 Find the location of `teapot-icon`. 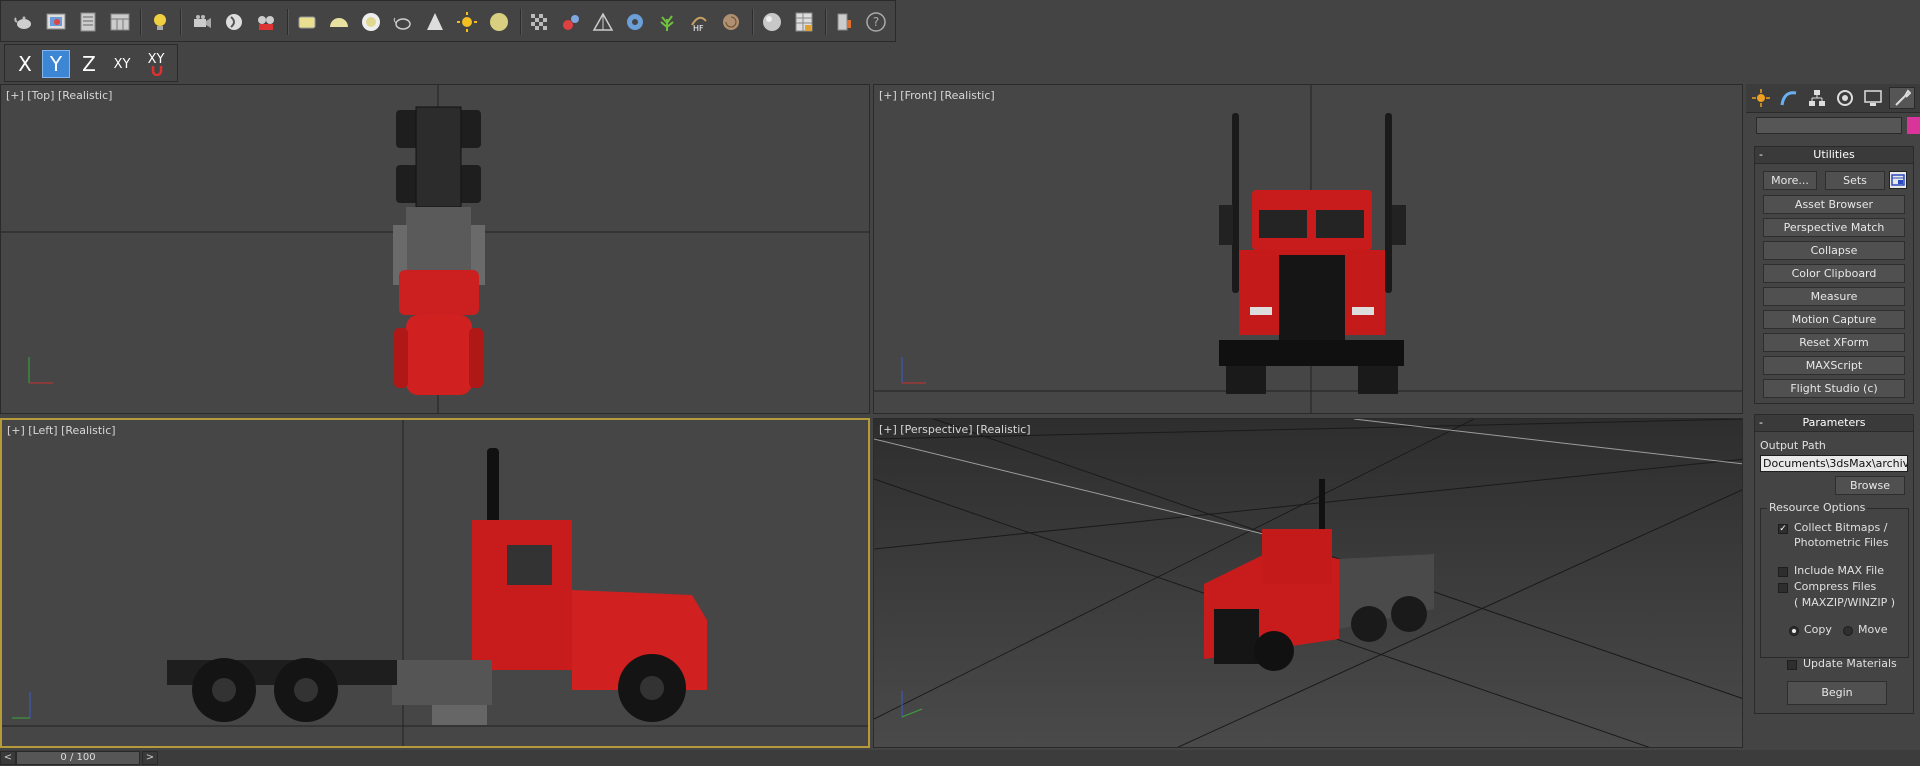

teapot-icon is located at coordinates (403, 22).